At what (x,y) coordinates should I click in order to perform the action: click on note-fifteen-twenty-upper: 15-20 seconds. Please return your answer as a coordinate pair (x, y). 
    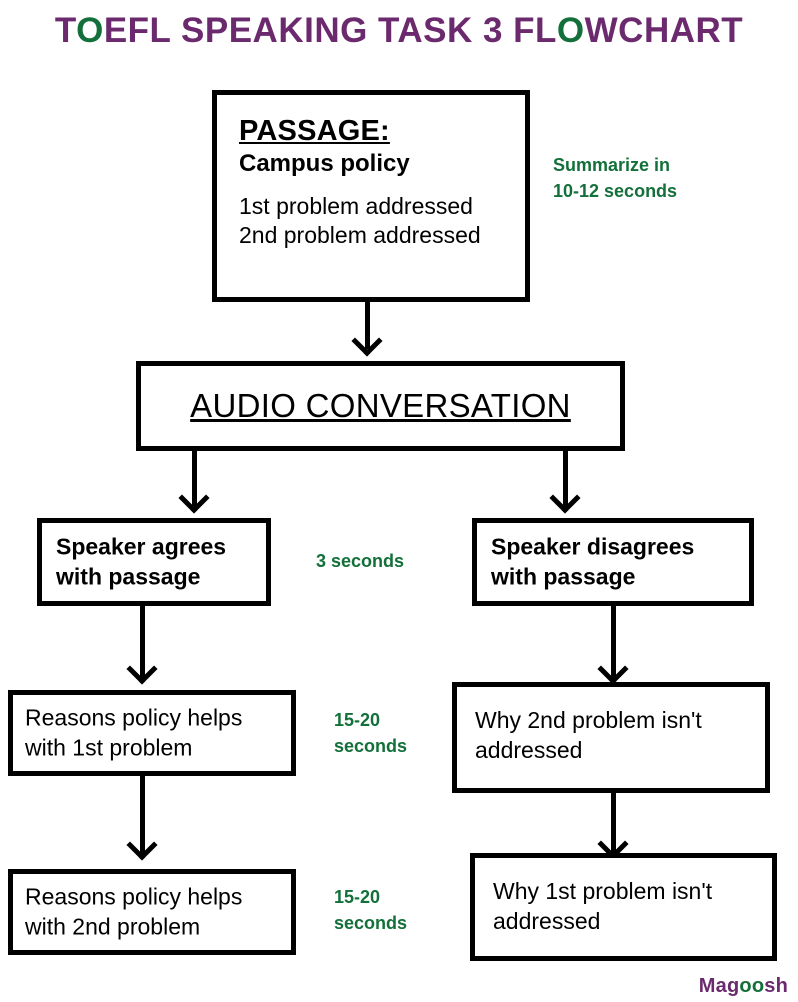
    Looking at the image, I should click on (370, 733).